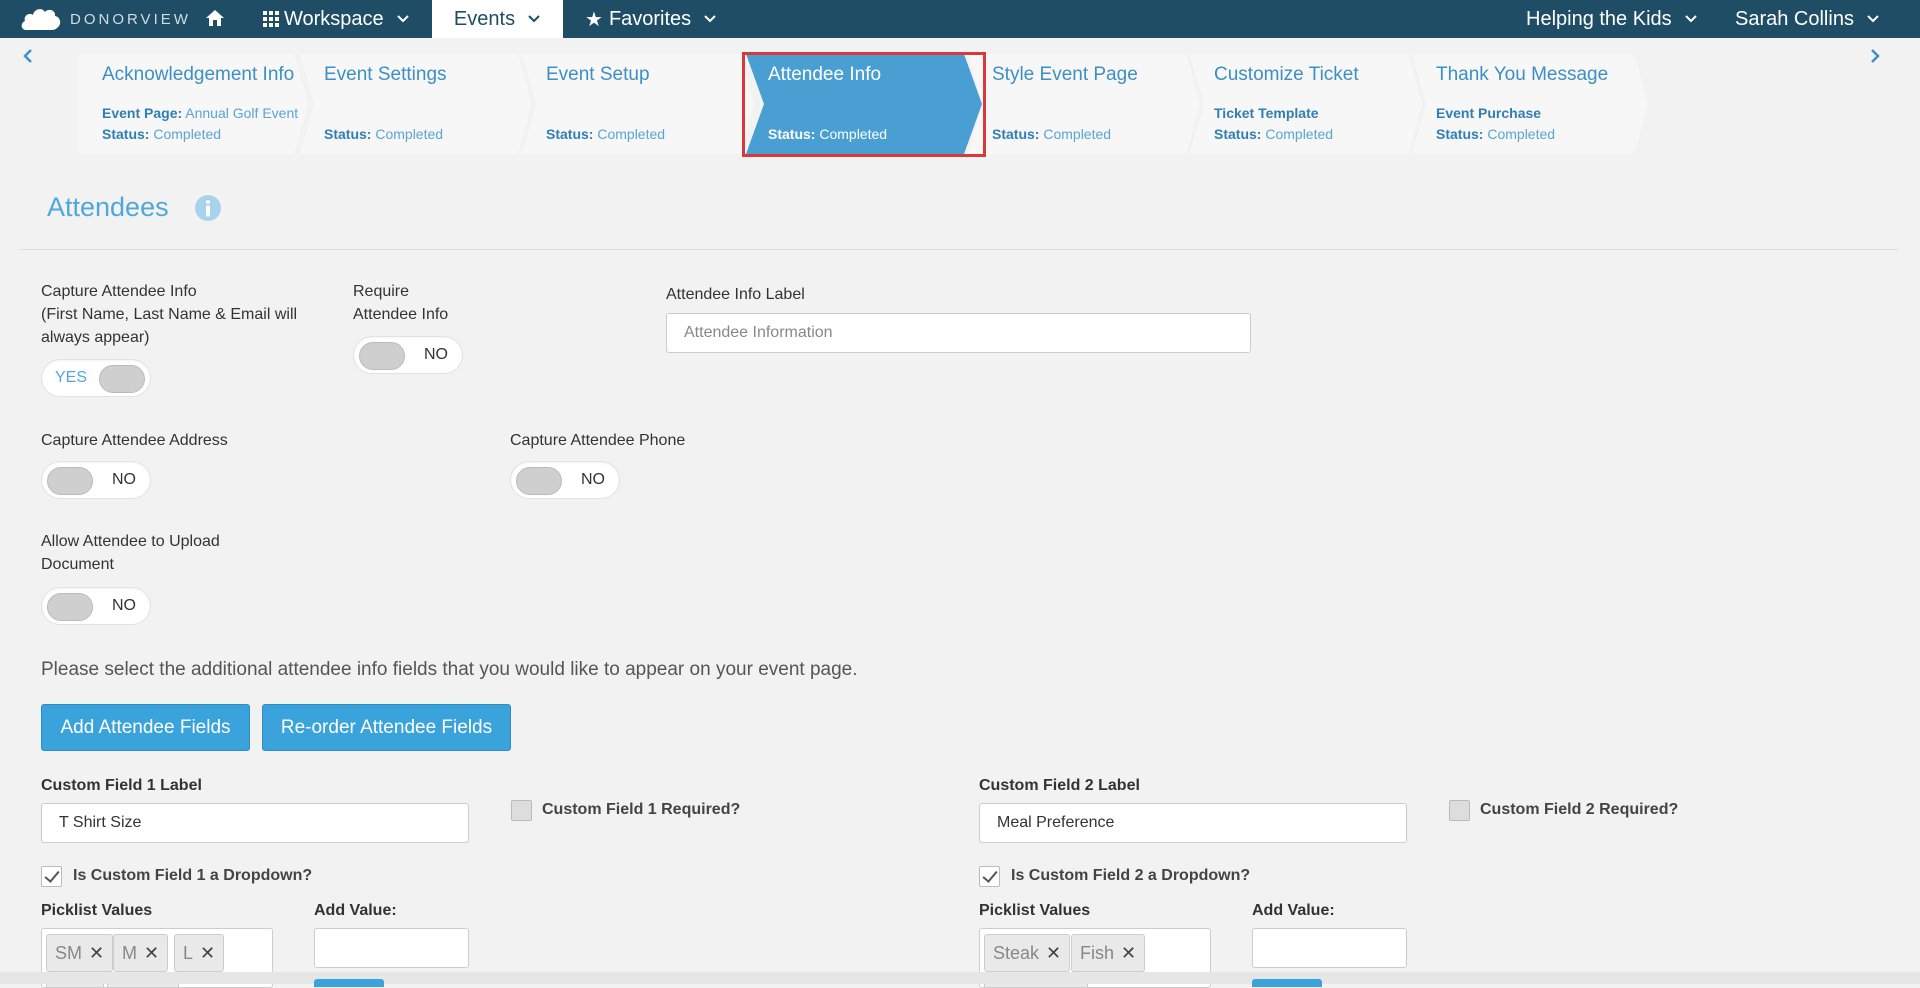  Describe the element at coordinates (1286, 74) in the screenshot. I see `step-title: Customize Ticket` at that location.